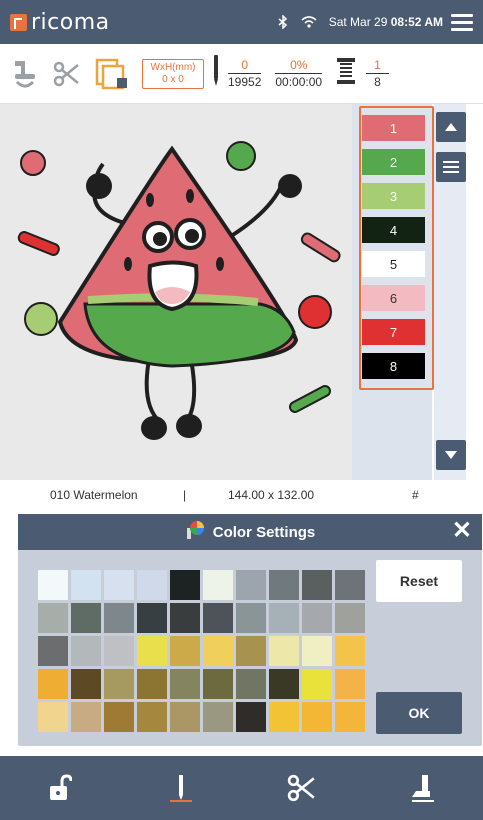 The width and height of the screenshot is (483, 820). I want to click on presser-foot-icon, so click(423, 788).